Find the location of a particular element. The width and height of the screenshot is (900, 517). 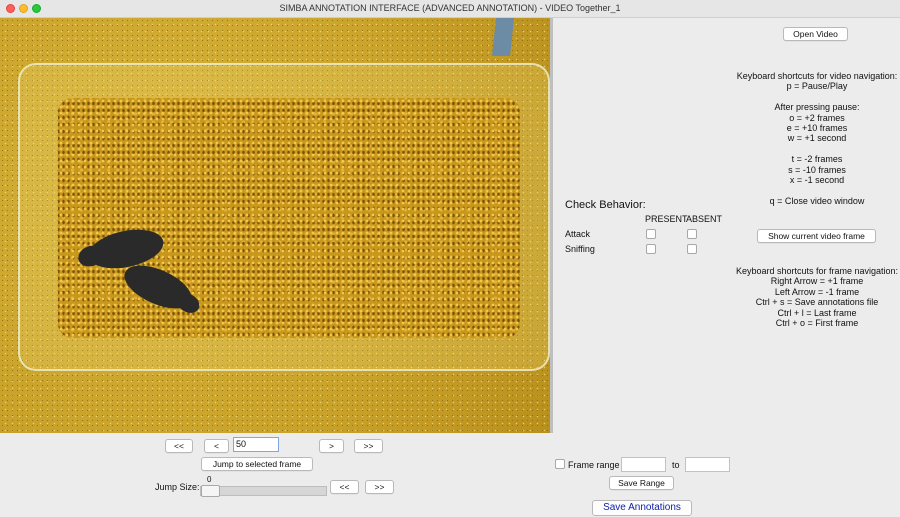

present-column-header: PRESENT is located at coordinates (666, 219).